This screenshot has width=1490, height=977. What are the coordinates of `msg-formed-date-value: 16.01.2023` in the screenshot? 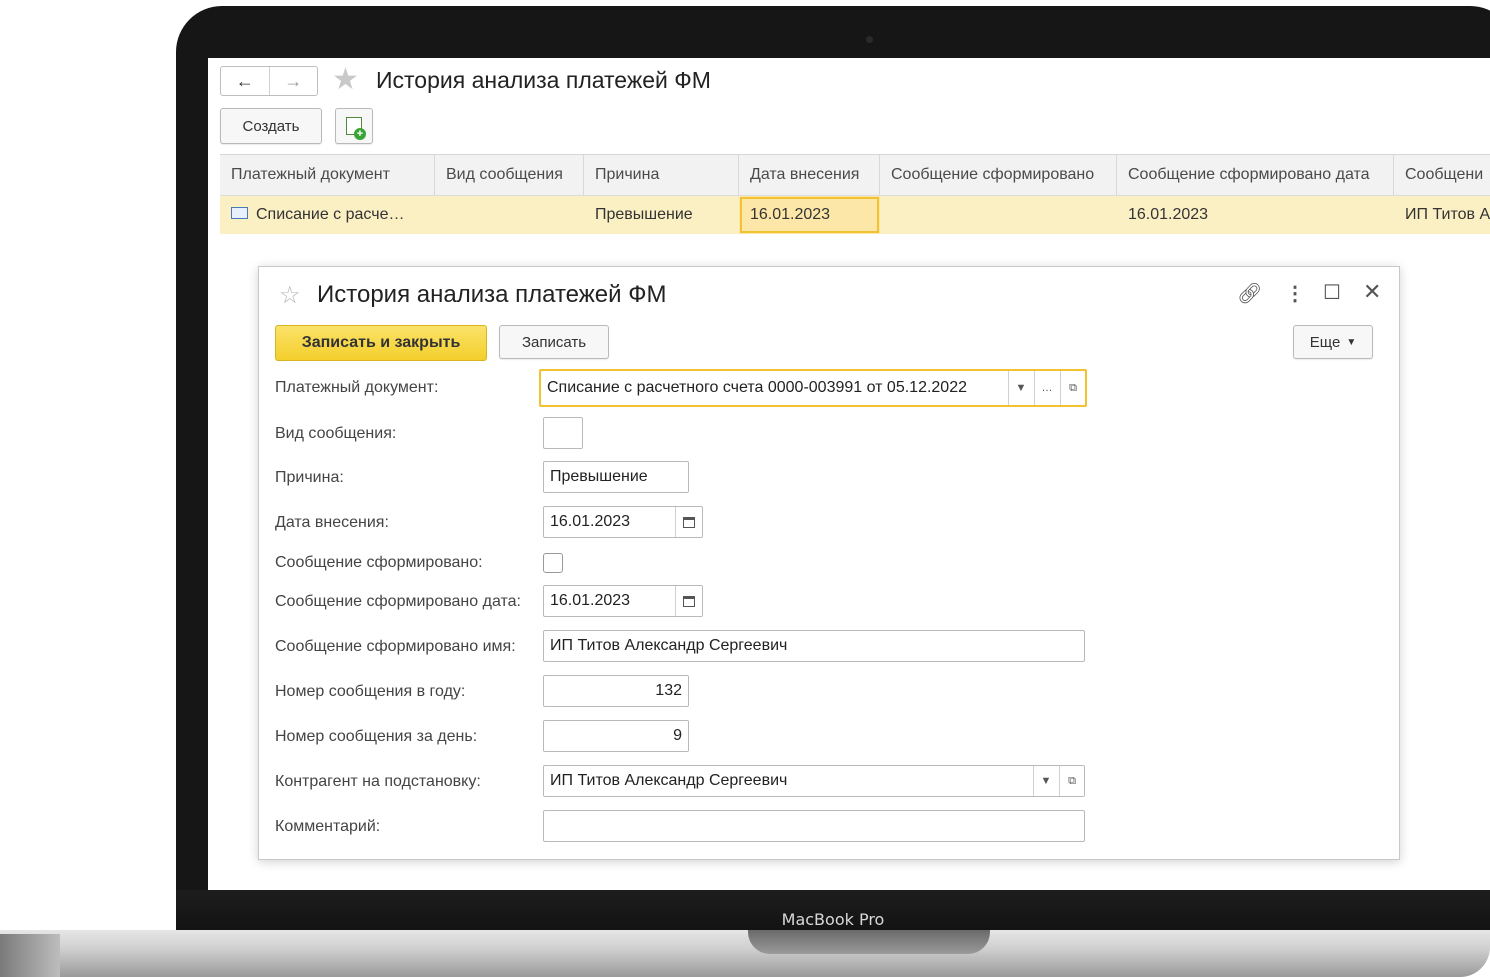 It's located at (590, 600).